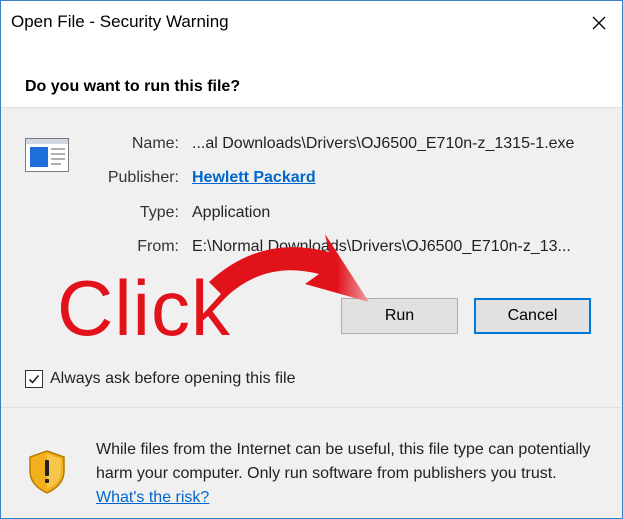  I want to click on warning-shield-icon, so click(47, 474).